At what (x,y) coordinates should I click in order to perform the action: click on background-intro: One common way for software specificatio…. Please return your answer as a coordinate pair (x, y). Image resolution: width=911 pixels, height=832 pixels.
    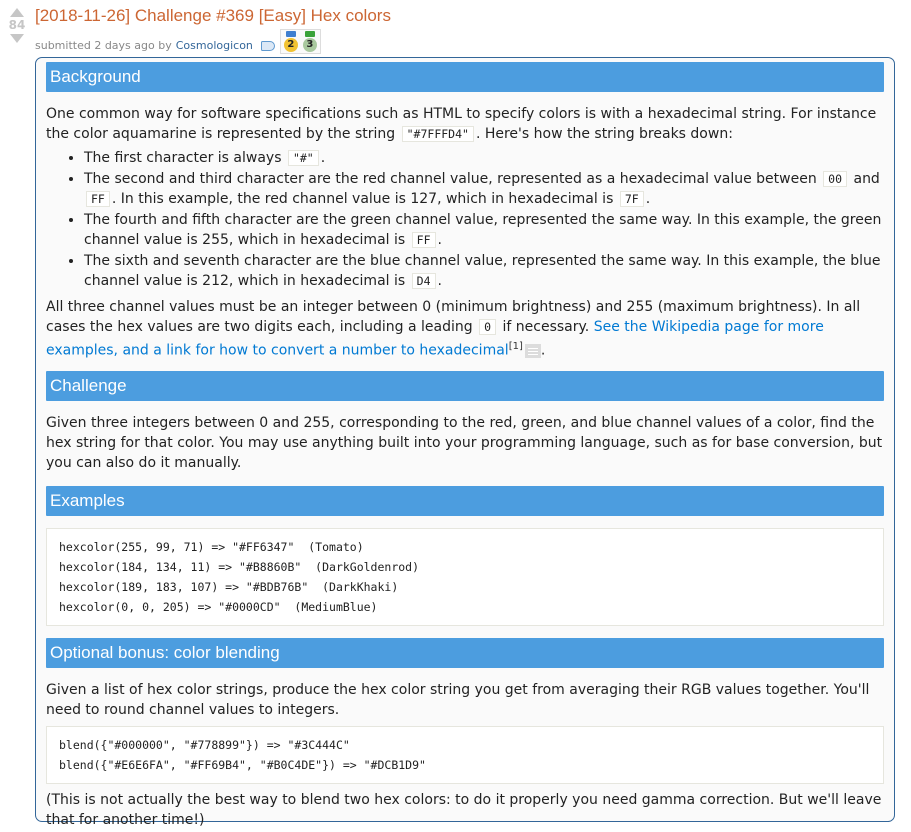
    Looking at the image, I should click on (465, 124).